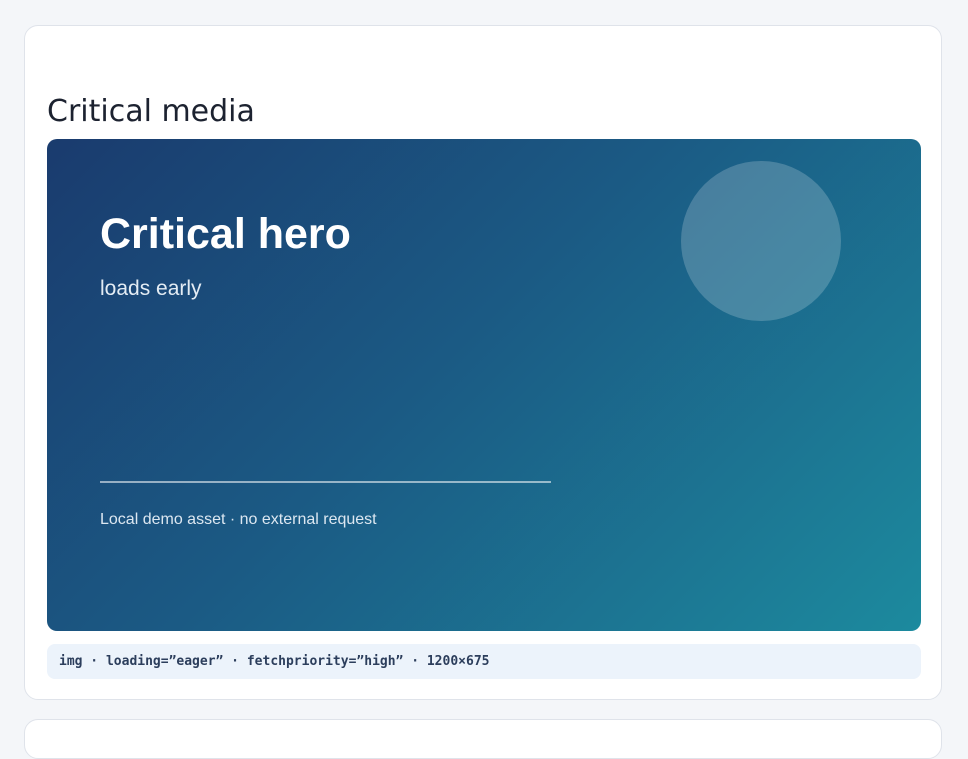 Image resolution: width=968 pixels, height=759 pixels. Describe the element at coordinates (483, 739) in the screenshot. I see `next-card` at that location.